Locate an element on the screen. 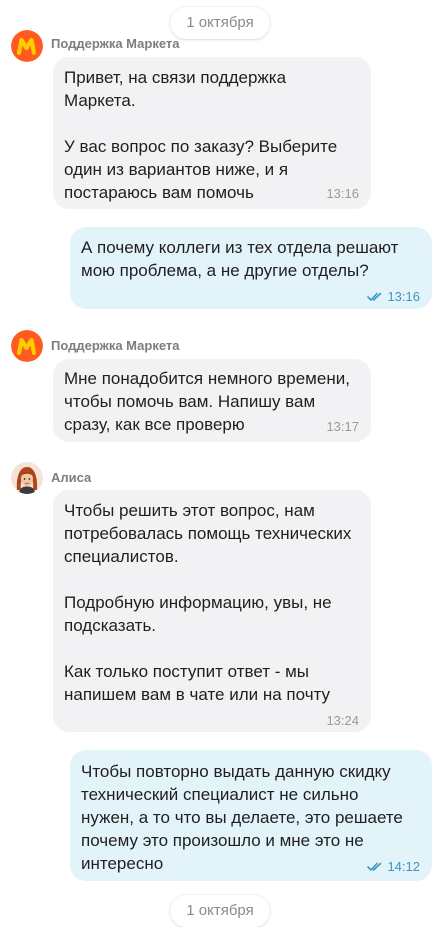 The image size is (440, 927). message-time: 13:17 is located at coordinates (342, 426).